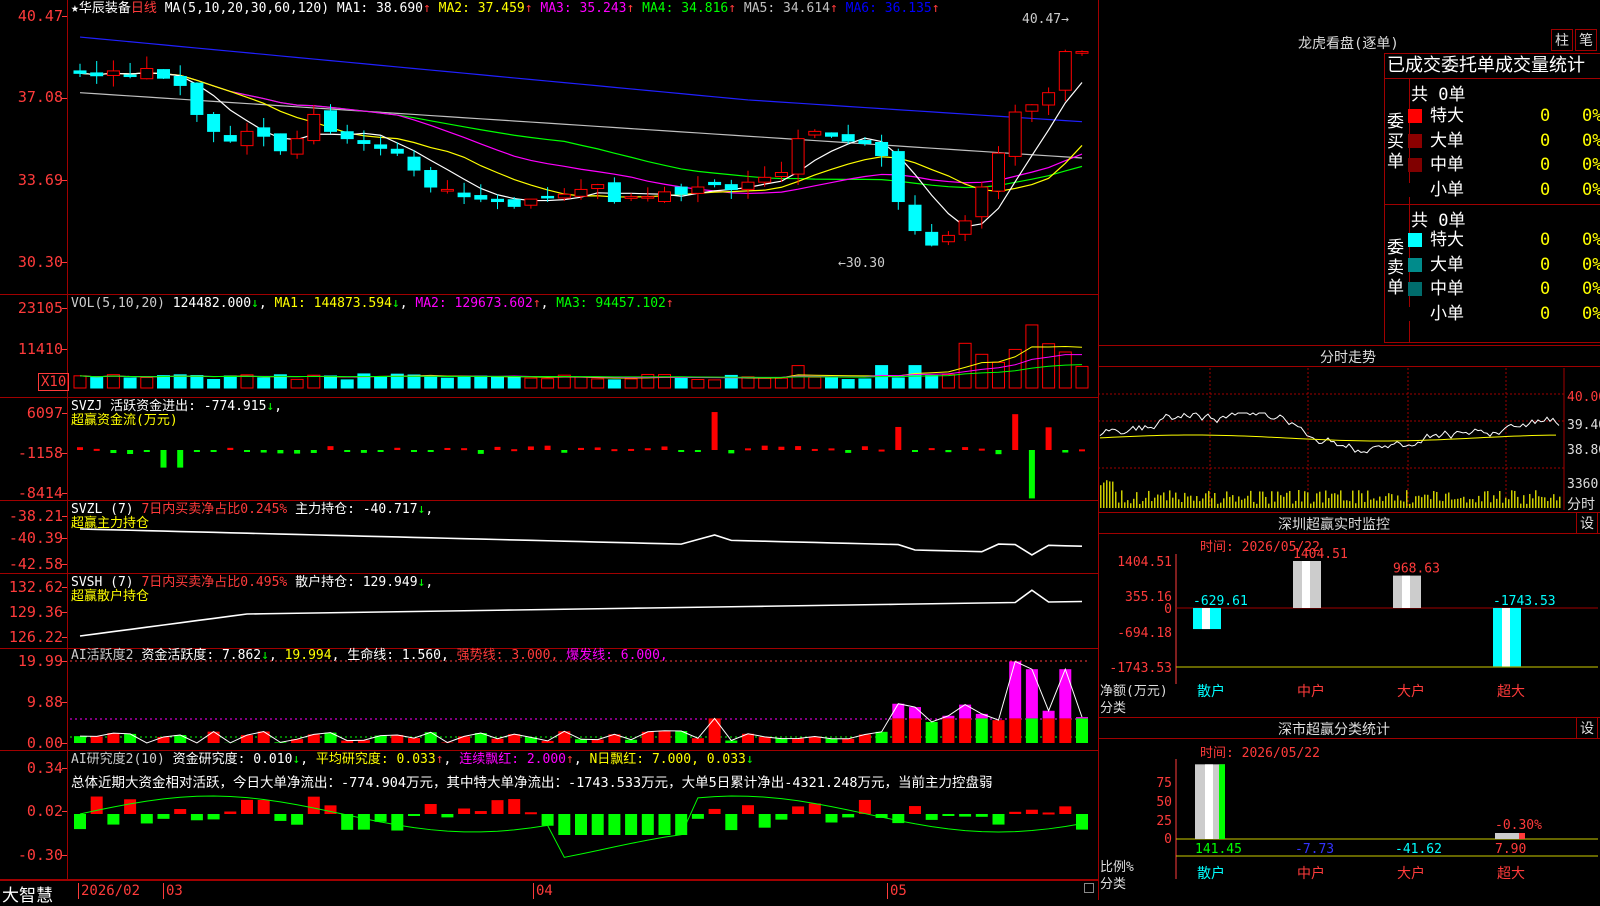 The height and width of the screenshot is (906, 1600). What do you see at coordinates (1349, 523) in the screenshot?
I see `sz-monitor-title-bar: 深圳超赢实时监控` at bounding box center [1349, 523].